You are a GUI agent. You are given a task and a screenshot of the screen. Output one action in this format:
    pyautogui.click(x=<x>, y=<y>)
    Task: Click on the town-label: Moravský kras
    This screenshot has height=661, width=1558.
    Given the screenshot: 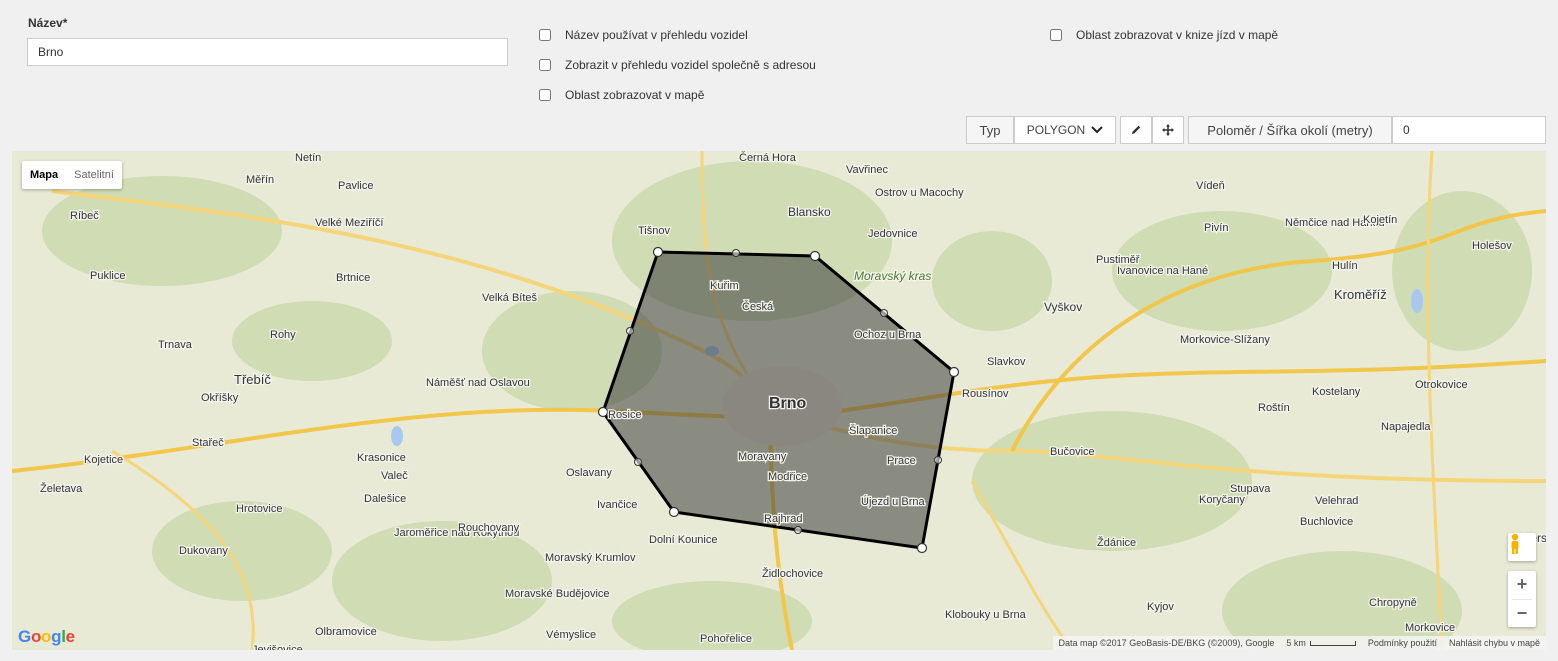 What is the action you would take?
    pyautogui.click(x=892, y=276)
    